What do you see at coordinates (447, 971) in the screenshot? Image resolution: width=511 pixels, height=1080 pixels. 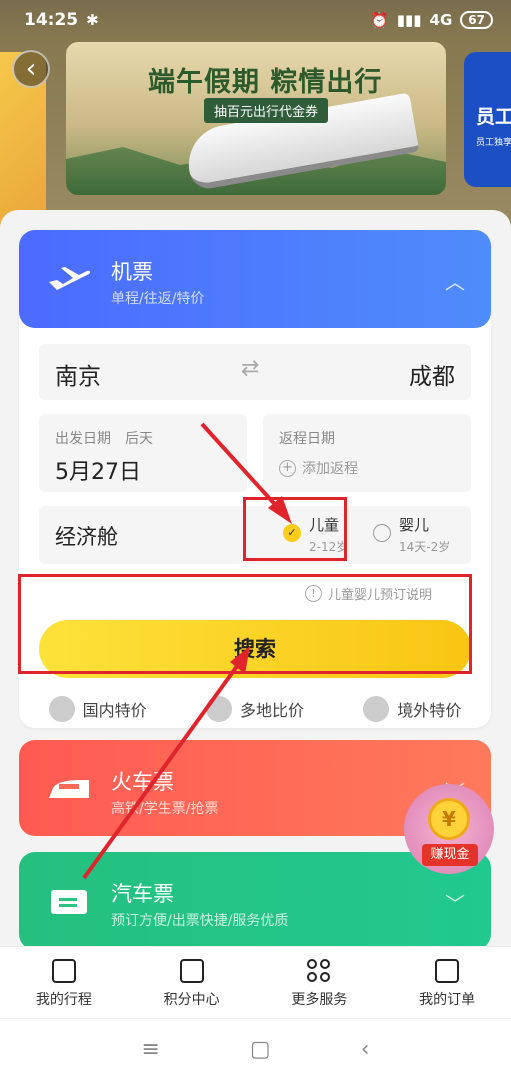 I see `clipboard-icon` at bounding box center [447, 971].